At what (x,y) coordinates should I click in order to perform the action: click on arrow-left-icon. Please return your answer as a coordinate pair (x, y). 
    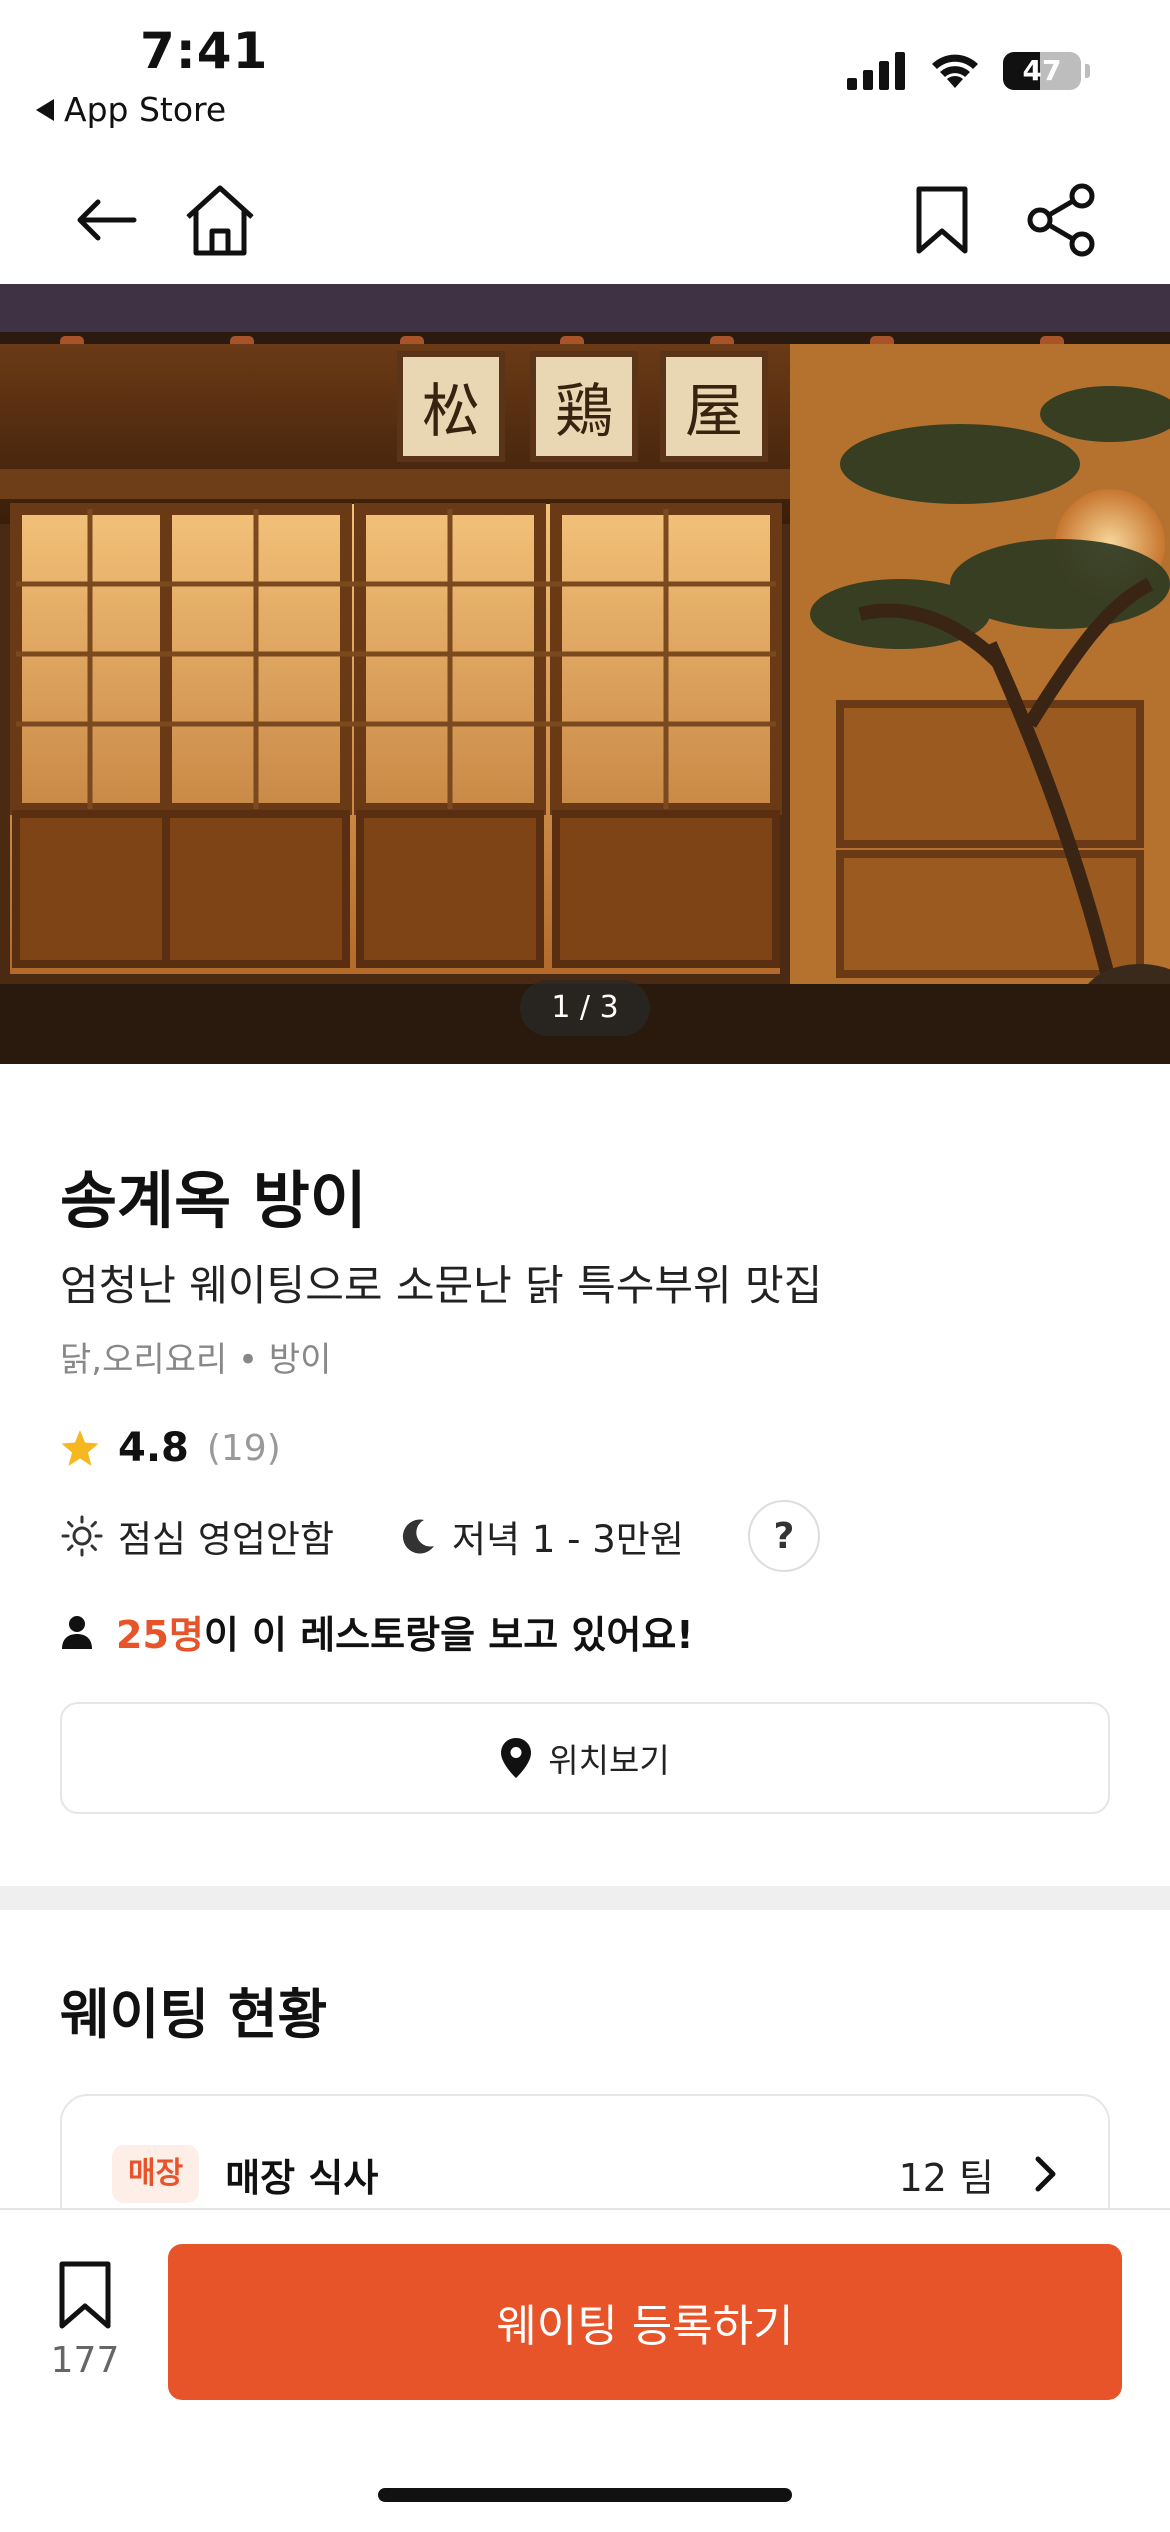
    Looking at the image, I should click on (107, 220).